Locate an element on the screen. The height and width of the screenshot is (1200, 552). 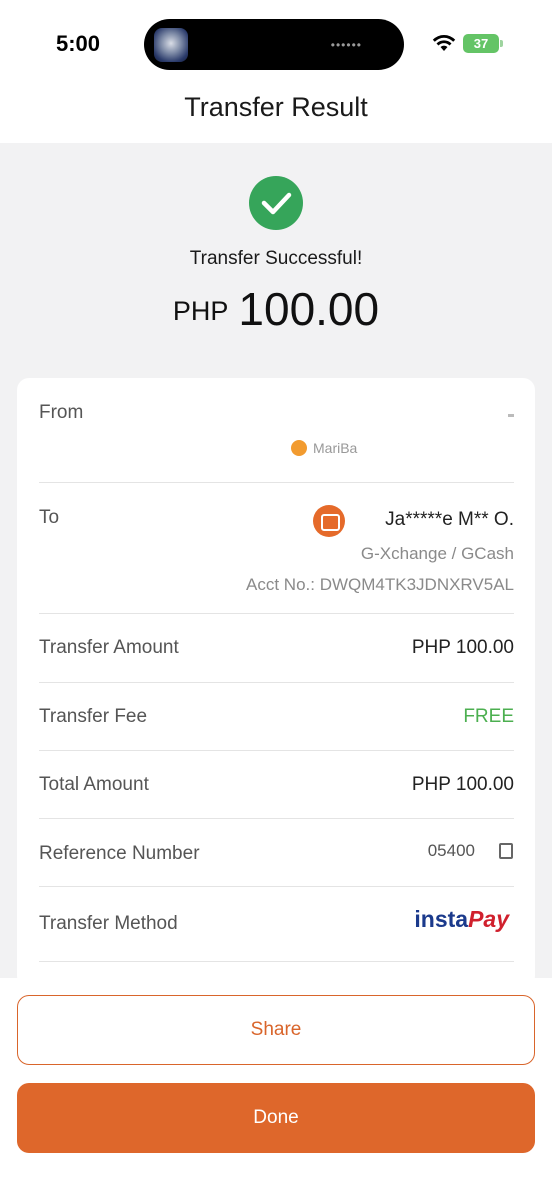
divider is located at coordinates (276, 961).